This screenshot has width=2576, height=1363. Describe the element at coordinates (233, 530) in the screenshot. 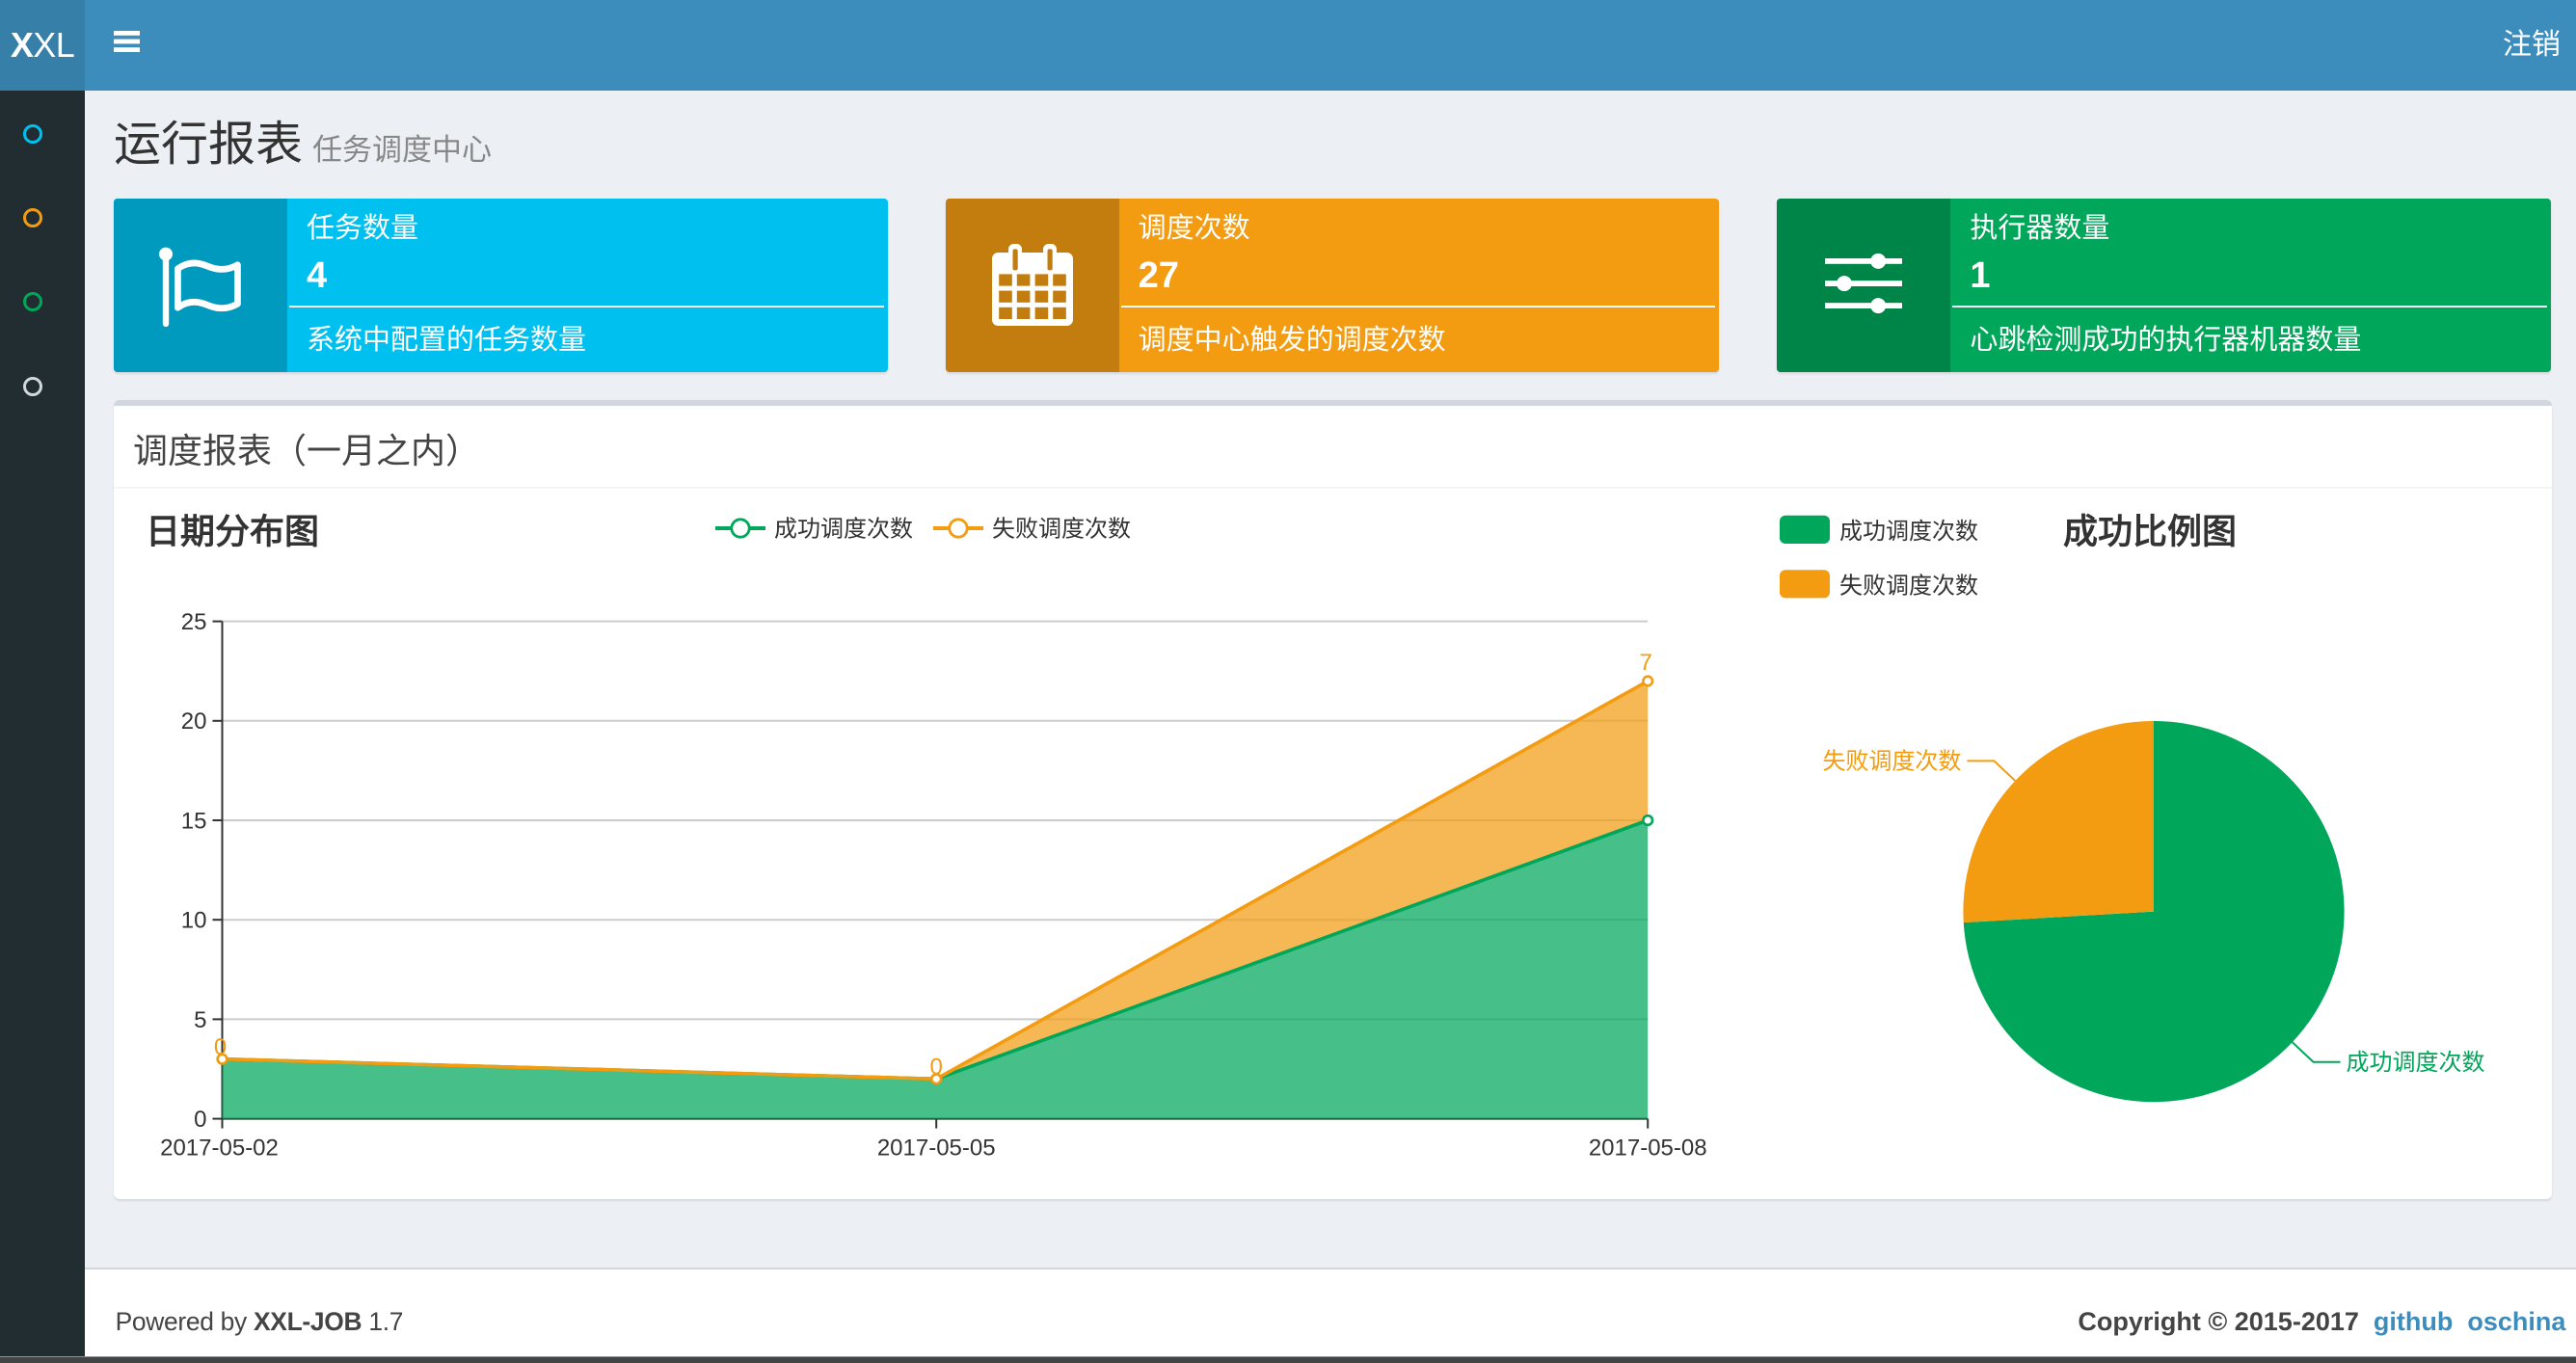

I see `svg-text: 日期分布图` at that location.